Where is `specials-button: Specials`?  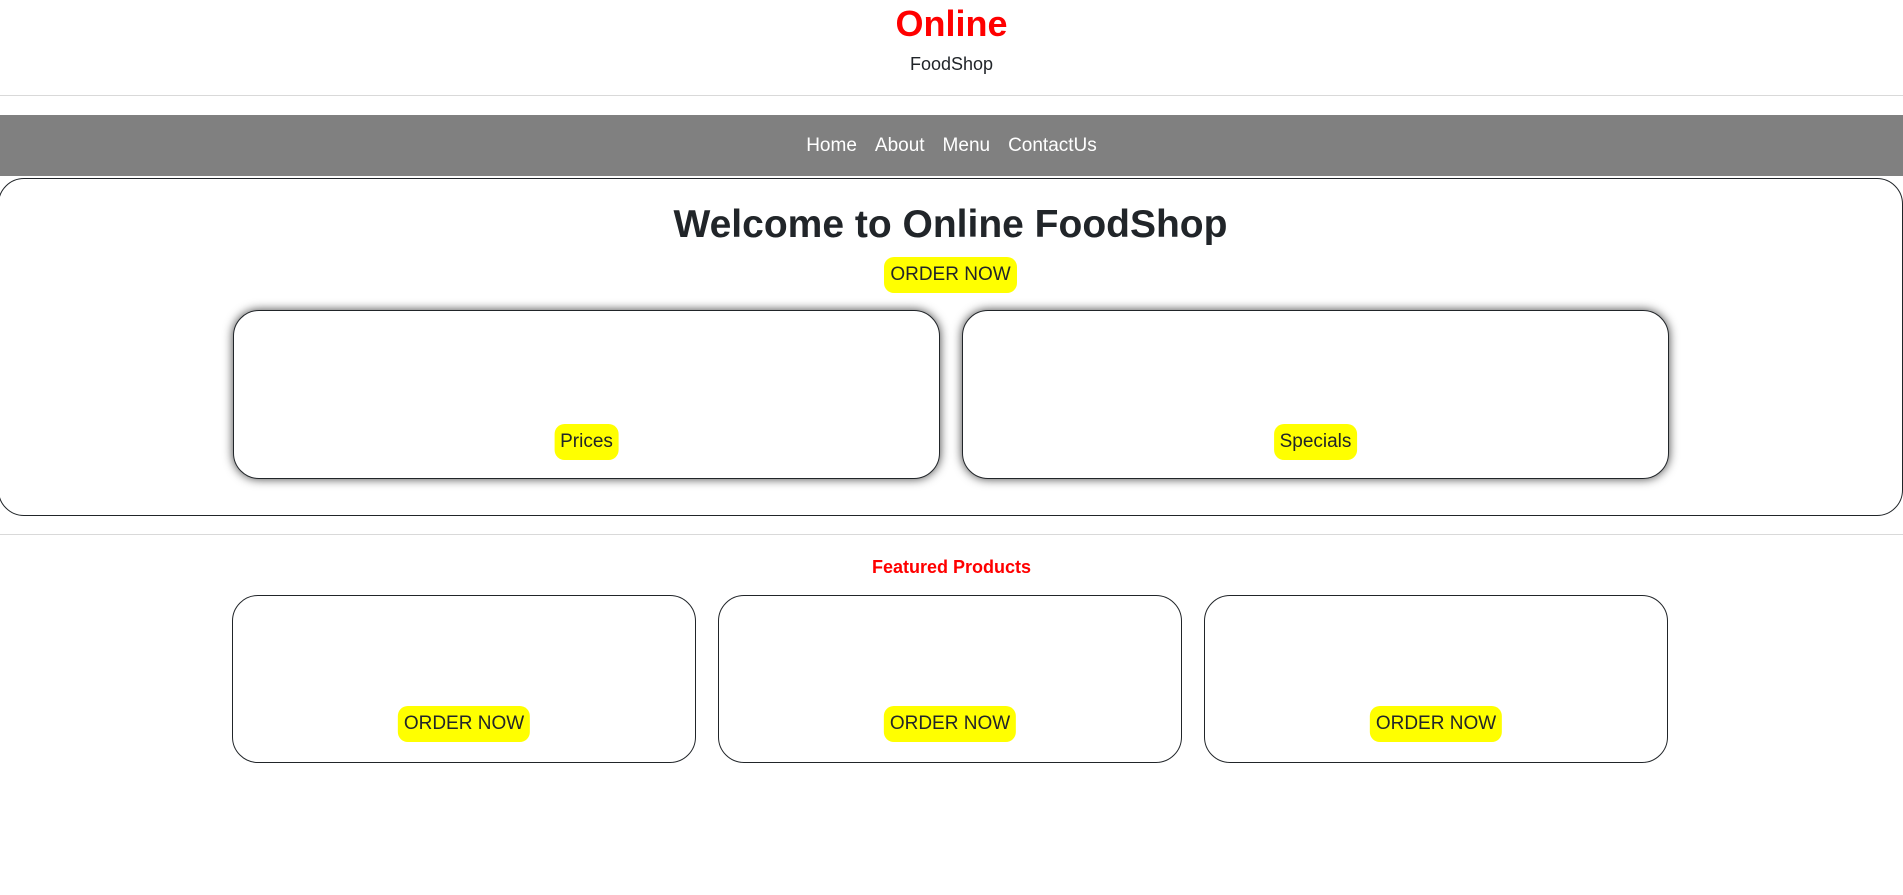 specials-button: Specials is located at coordinates (1315, 442).